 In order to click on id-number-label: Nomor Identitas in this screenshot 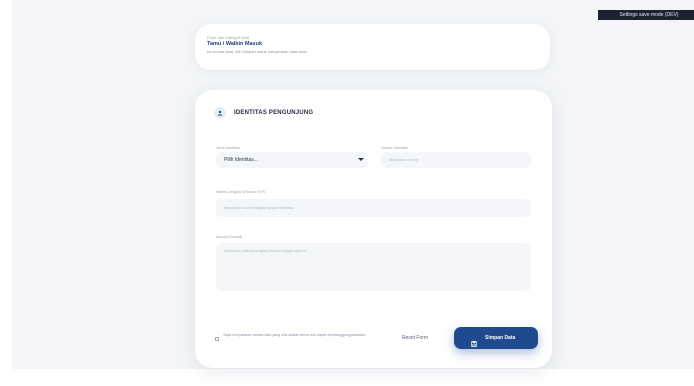, I will do `click(394, 148)`.